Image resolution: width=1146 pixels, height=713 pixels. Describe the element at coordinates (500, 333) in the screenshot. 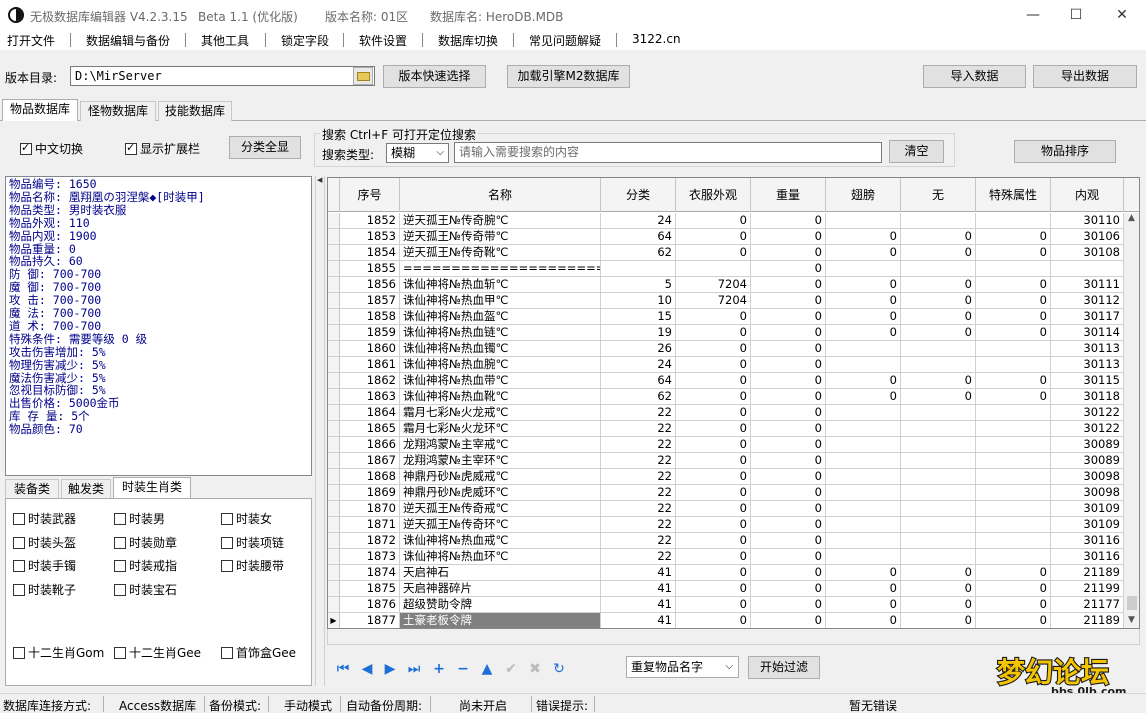

I see `table-cell: 诛仙神将№热血链℃` at that location.